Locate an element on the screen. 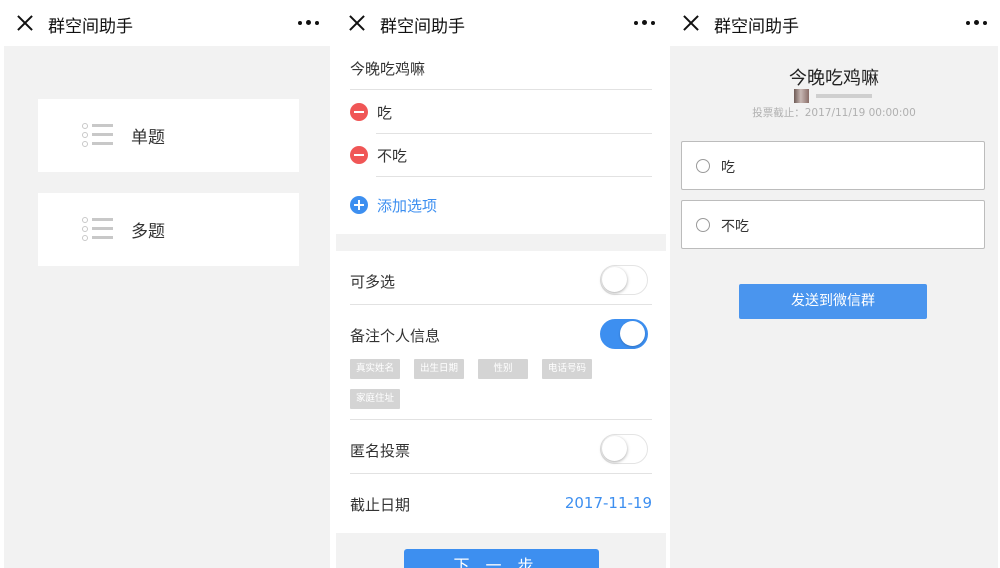 This screenshot has height=568, width=1000. creator-name-blurred is located at coordinates (844, 96).